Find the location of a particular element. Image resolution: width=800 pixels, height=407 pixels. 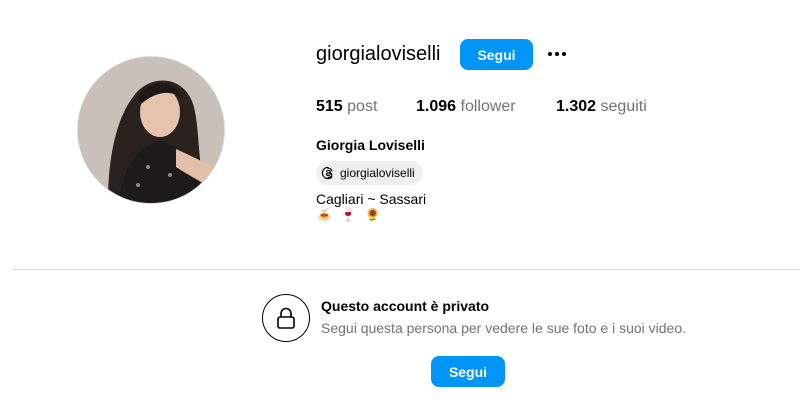

profile-full-name: Giorgia Loviselli is located at coordinates (370, 145).